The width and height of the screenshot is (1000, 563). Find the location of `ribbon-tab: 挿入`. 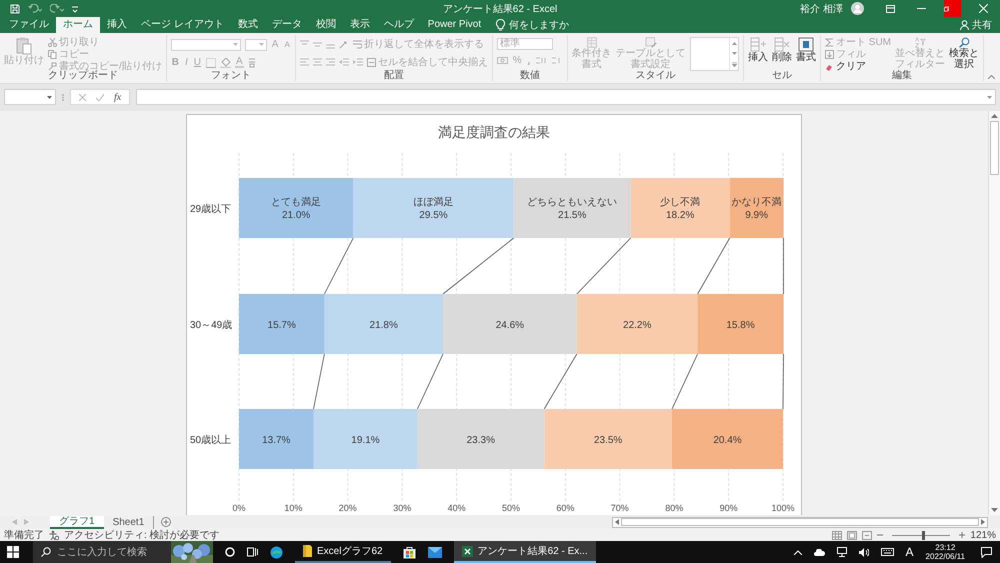

ribbon-tab: 挿入 is located at coordinates (117, 25).